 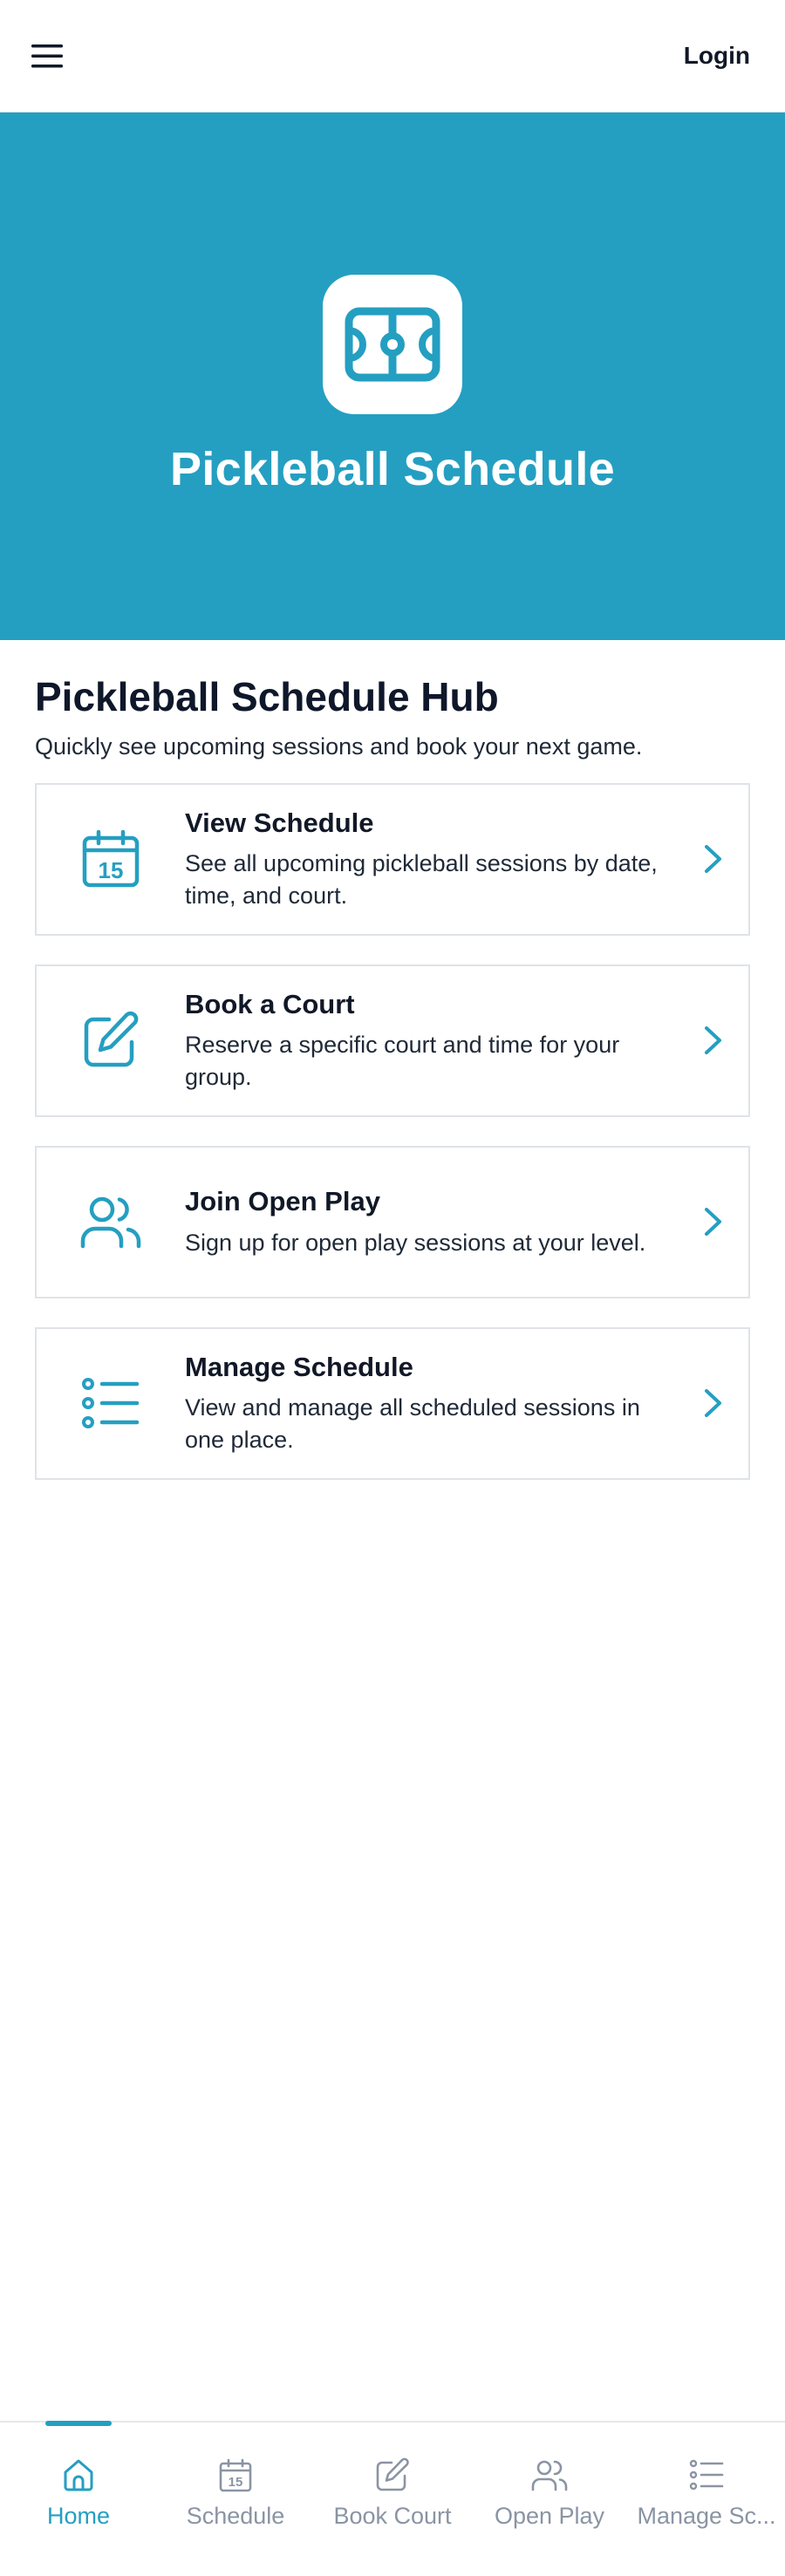 I want to click on top-header: Login, so click(x=392, y=56).